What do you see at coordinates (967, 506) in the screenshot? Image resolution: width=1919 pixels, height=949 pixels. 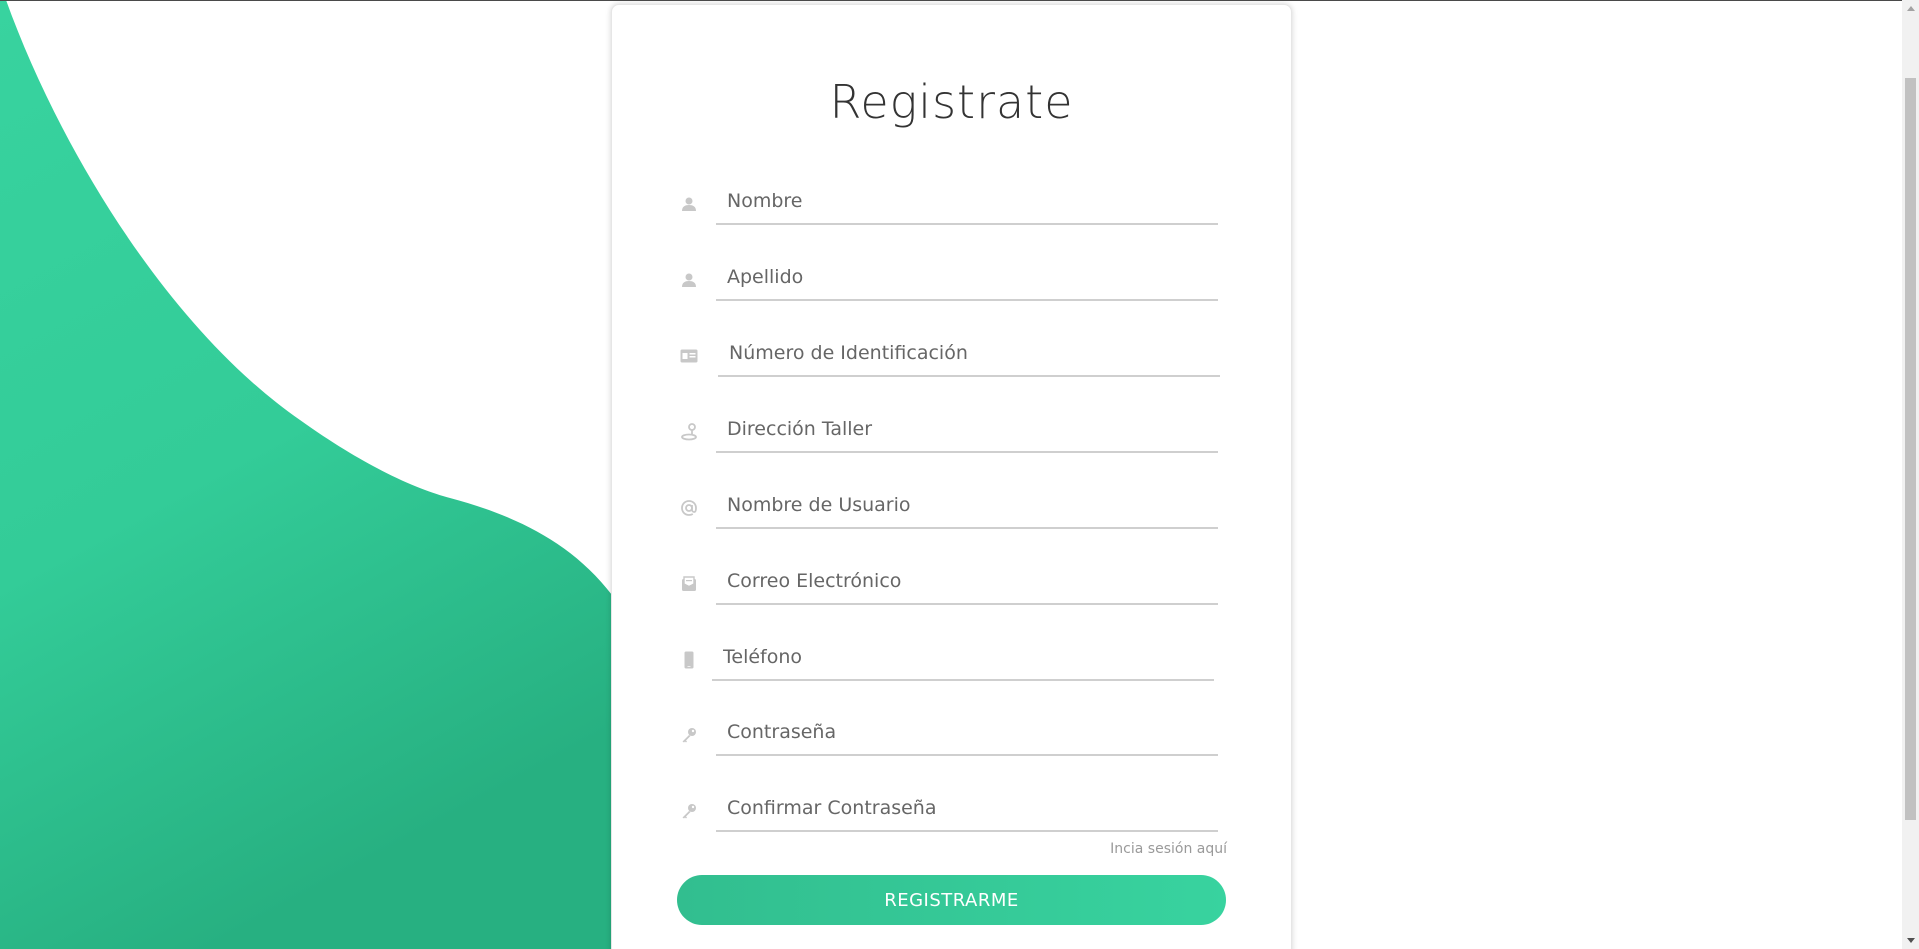 I see `usuario-input` at bounding box center [967, 506].